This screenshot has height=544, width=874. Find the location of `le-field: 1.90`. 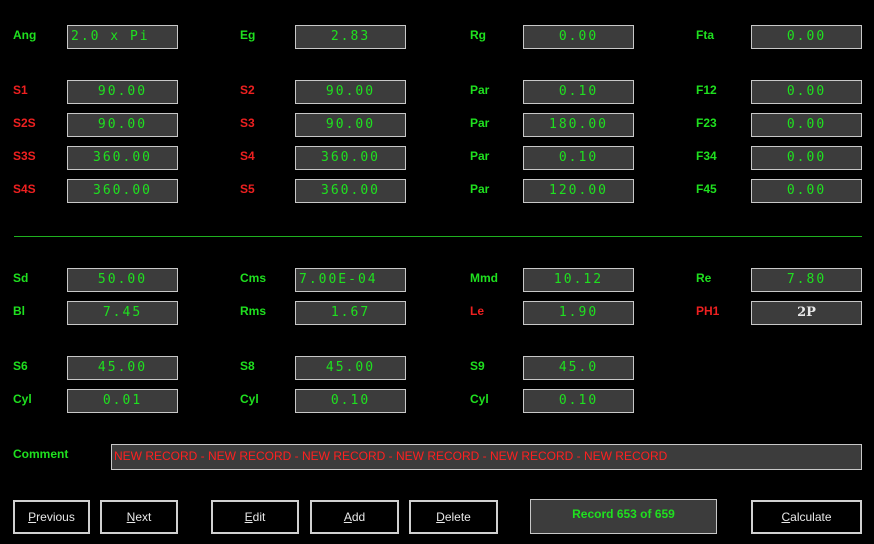

le-field: 1.90 is located at coordinates (578, 313).